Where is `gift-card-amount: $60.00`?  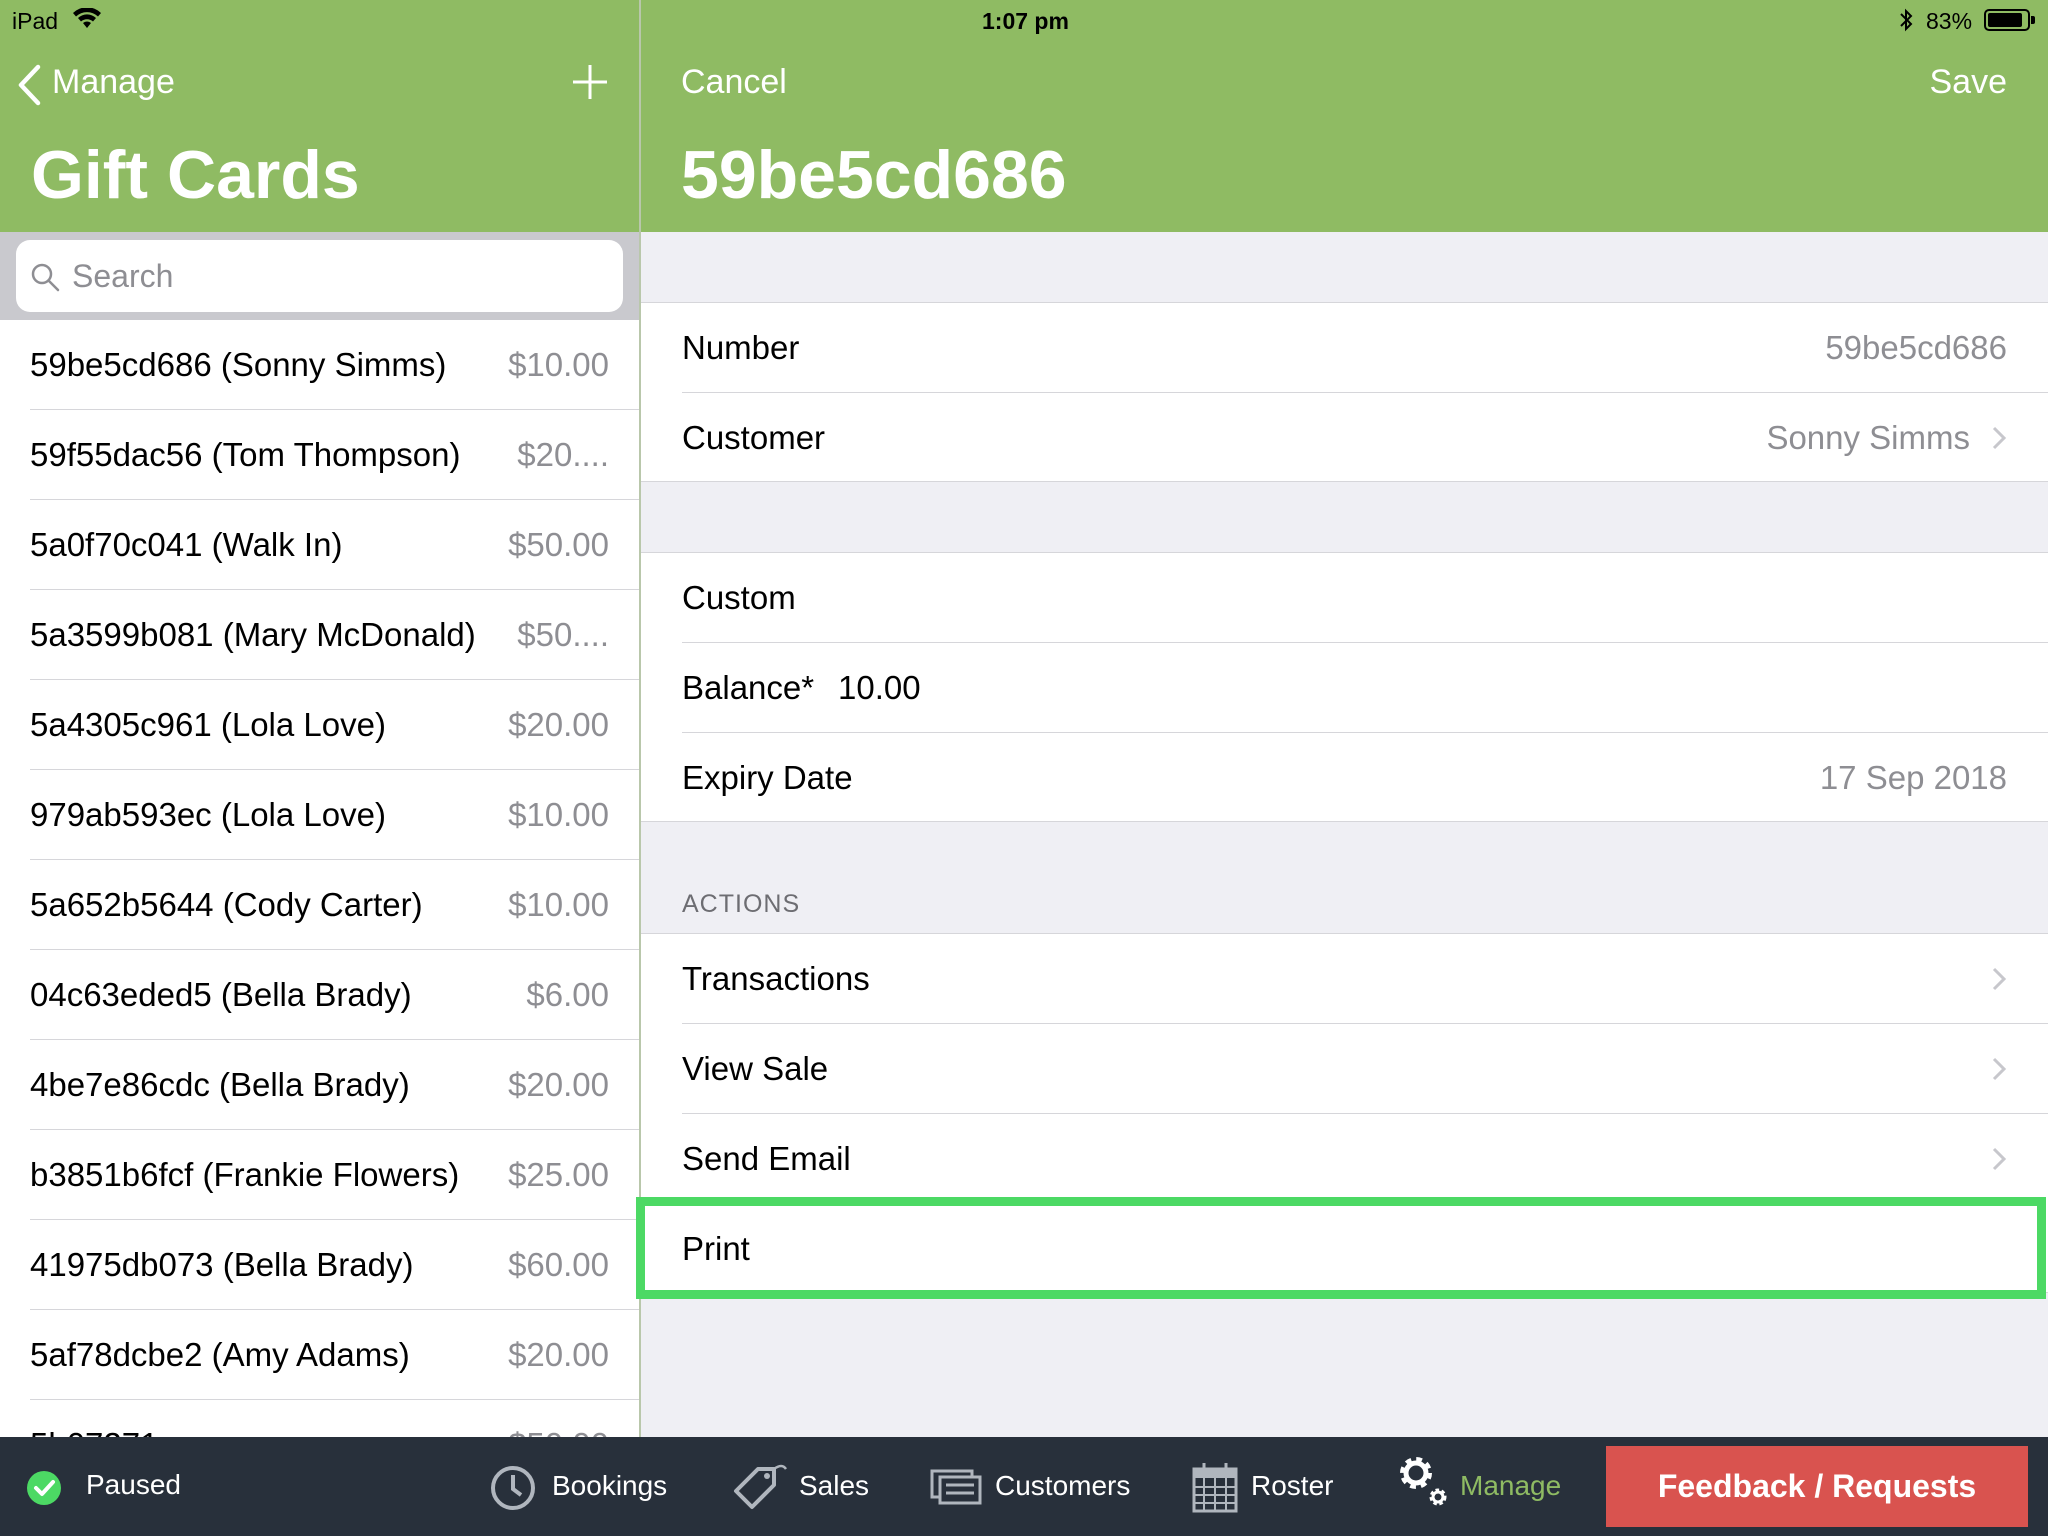 gift-card-amount: $60.00 is located at coordinates (558, 1264).